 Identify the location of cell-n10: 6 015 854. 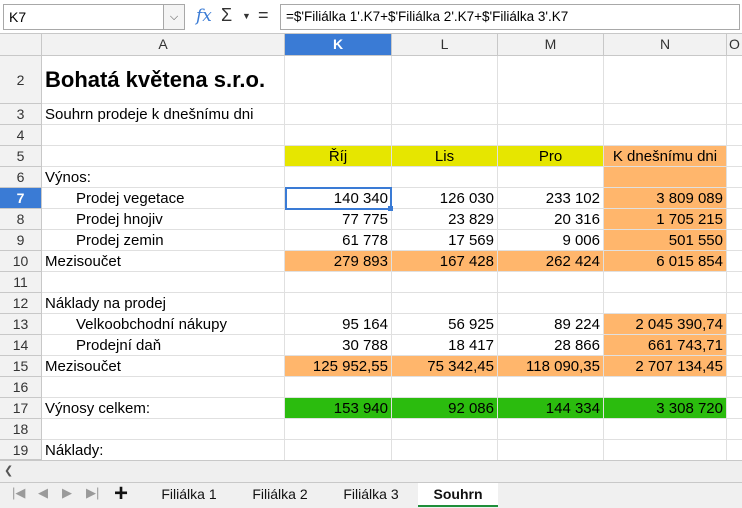
(665, 261).